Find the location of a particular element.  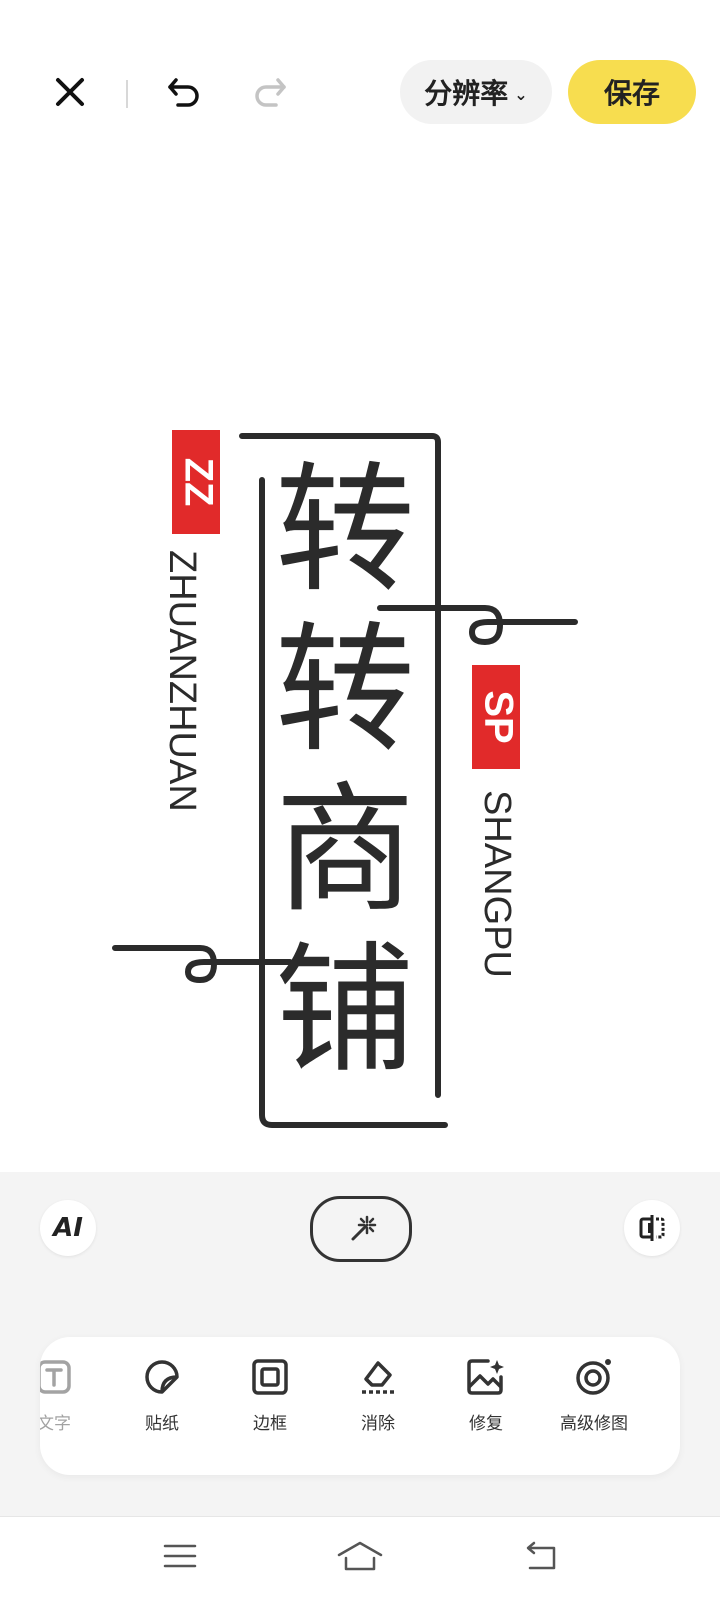

tool-label: 文字 is located at coordinates (55, 1424).